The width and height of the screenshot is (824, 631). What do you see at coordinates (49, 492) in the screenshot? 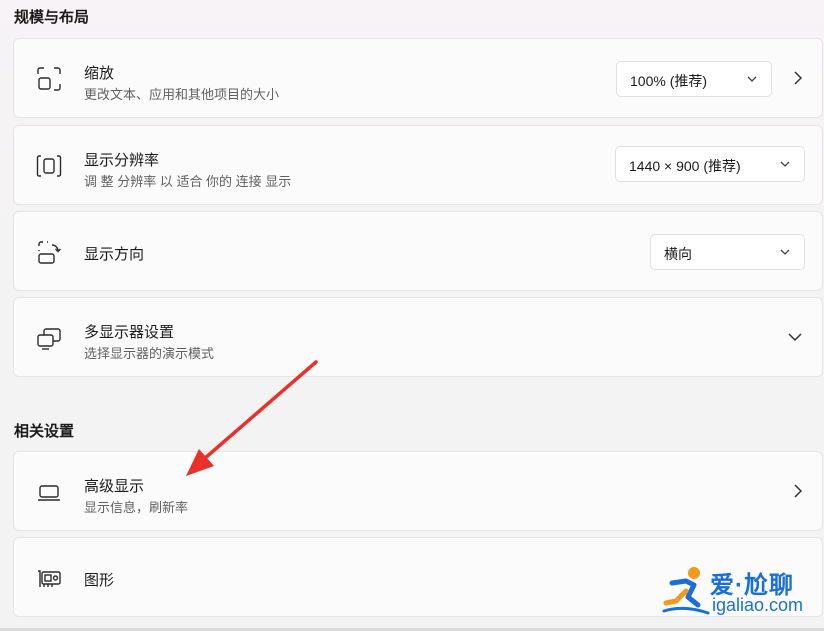
I see `laptop-icon` at bounding box center [49, 492].